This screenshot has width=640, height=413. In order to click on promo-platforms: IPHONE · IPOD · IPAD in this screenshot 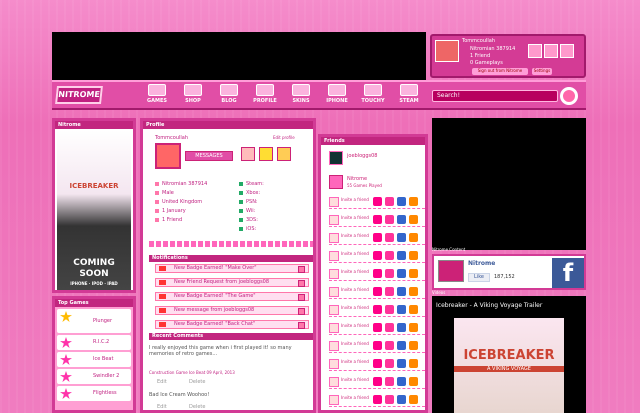, I will do `click(94, 283)`.